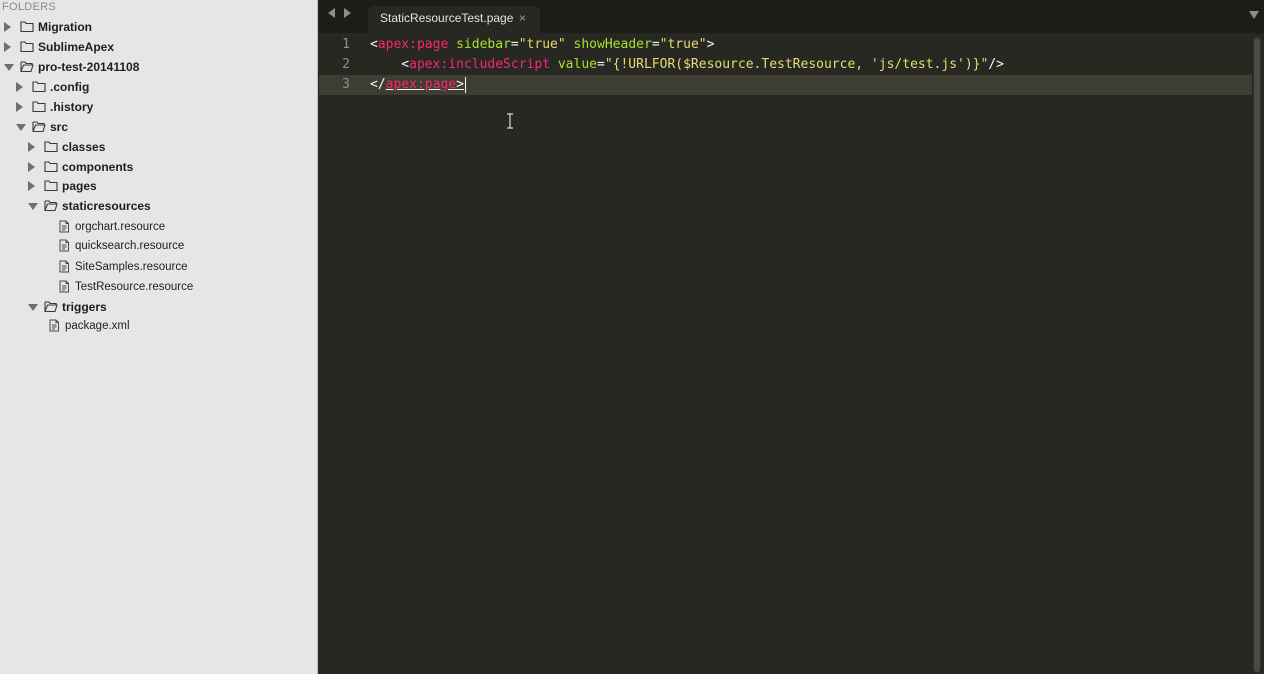 Image resolution: width=1264 pixels, height=674 pixels. What do you see at coordinates (158, 186) in the screenshot?
I see `tree-folder-row: pages` at bounding box center [158, 186].